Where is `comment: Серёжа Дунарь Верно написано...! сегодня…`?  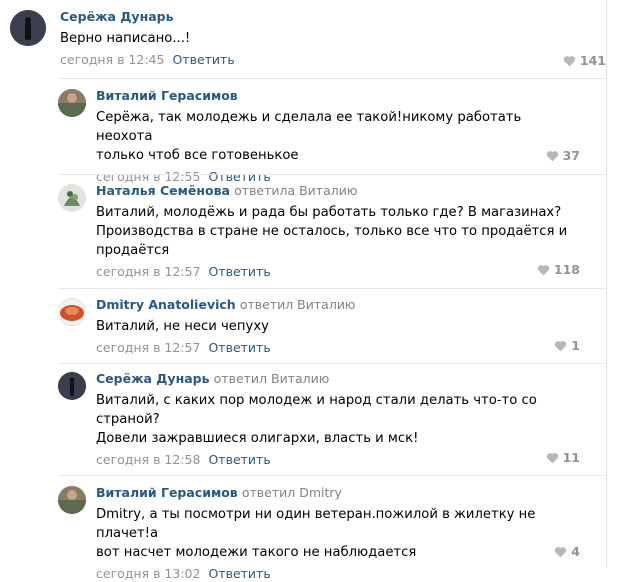 comment: Серёжа Дунарь Верно написано...! сегодня… is located at coordinates (308, 38).